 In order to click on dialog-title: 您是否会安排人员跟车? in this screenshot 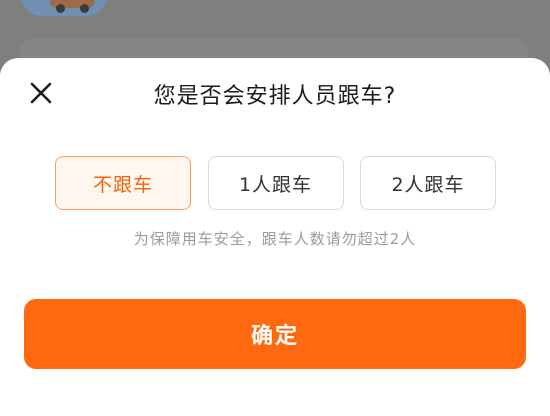, I will do `click(275, 96)`.